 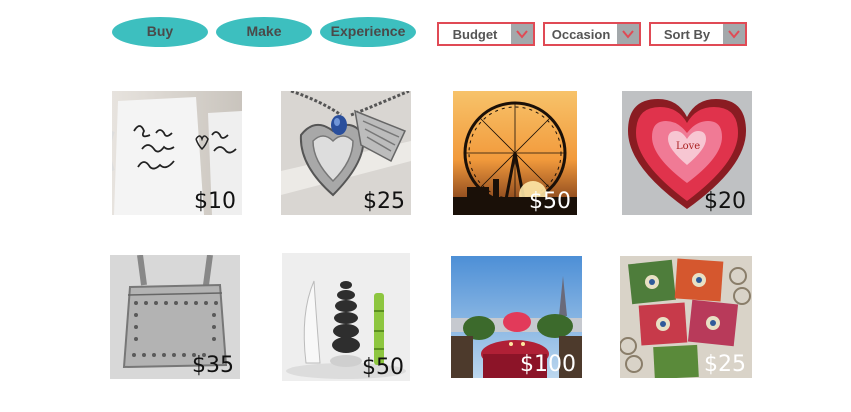 I want to click on product-card-locket: $25, so click(x=346, y=153).